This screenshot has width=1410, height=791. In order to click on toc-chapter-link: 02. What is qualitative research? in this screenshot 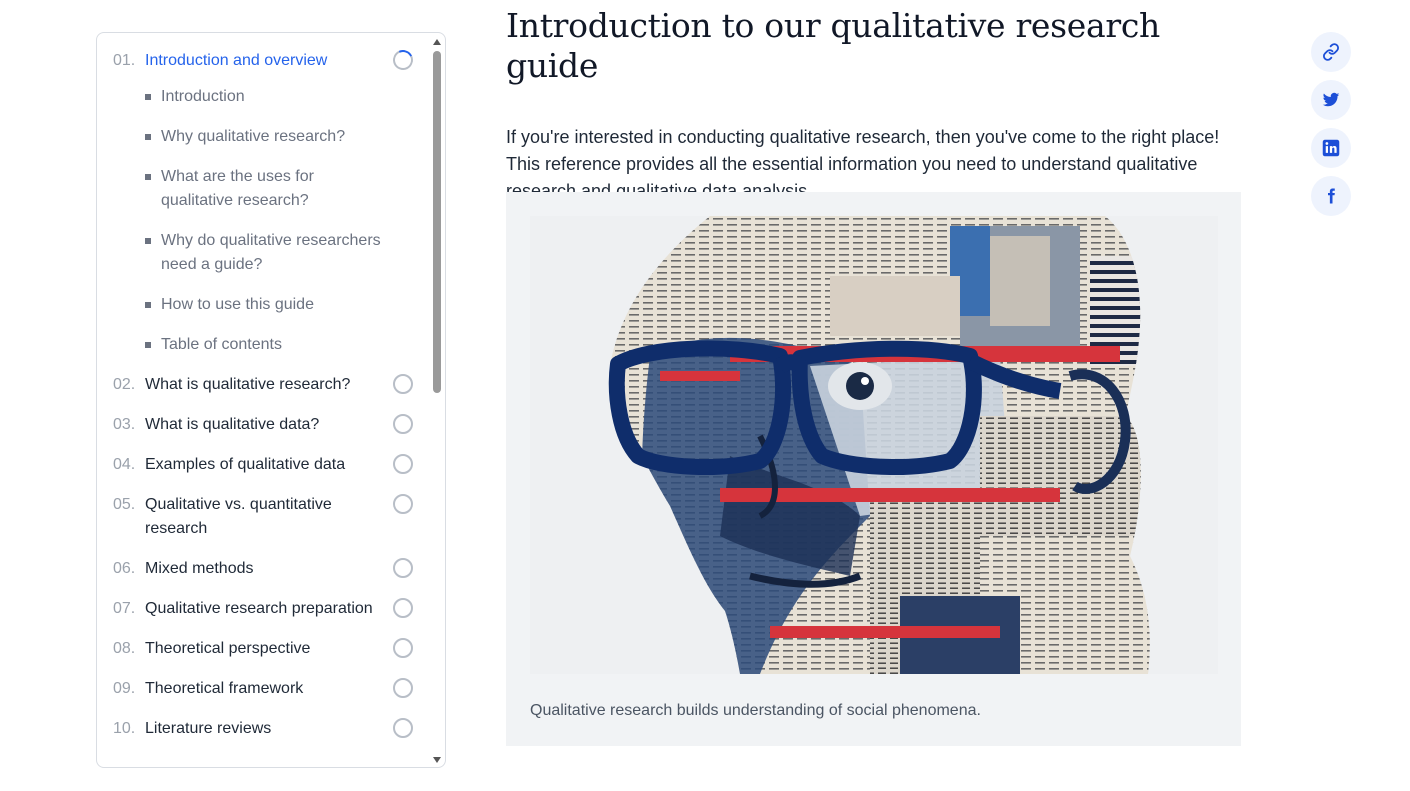, I will do `click(249, 393)`.